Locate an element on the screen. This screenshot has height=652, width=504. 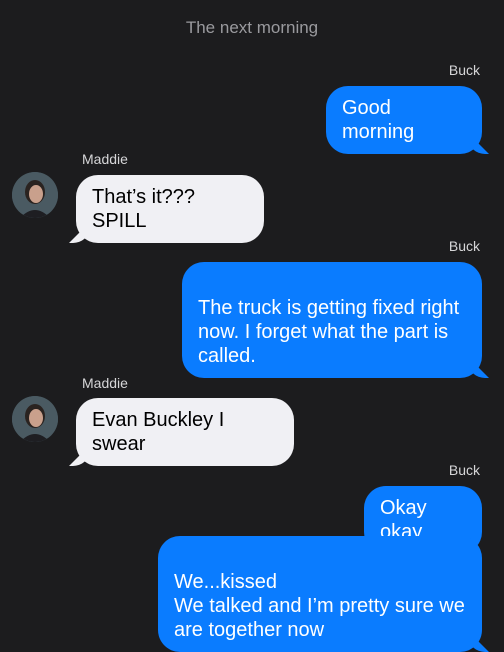
message-text: Evan Buckley I swear is located at coordinates (158, 432).